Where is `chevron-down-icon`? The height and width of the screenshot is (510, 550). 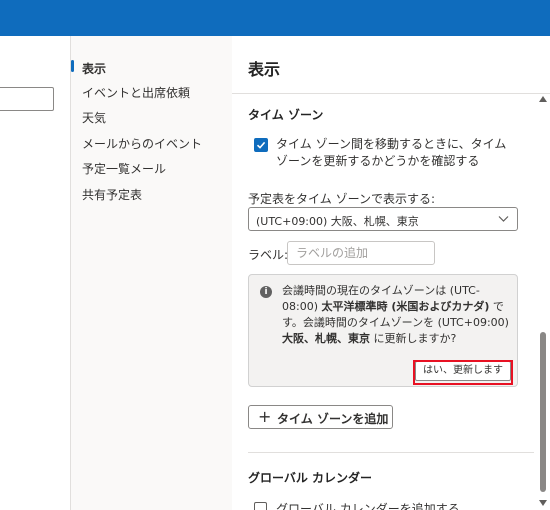
chevron-down-icon is located at coordinates (503, 219).